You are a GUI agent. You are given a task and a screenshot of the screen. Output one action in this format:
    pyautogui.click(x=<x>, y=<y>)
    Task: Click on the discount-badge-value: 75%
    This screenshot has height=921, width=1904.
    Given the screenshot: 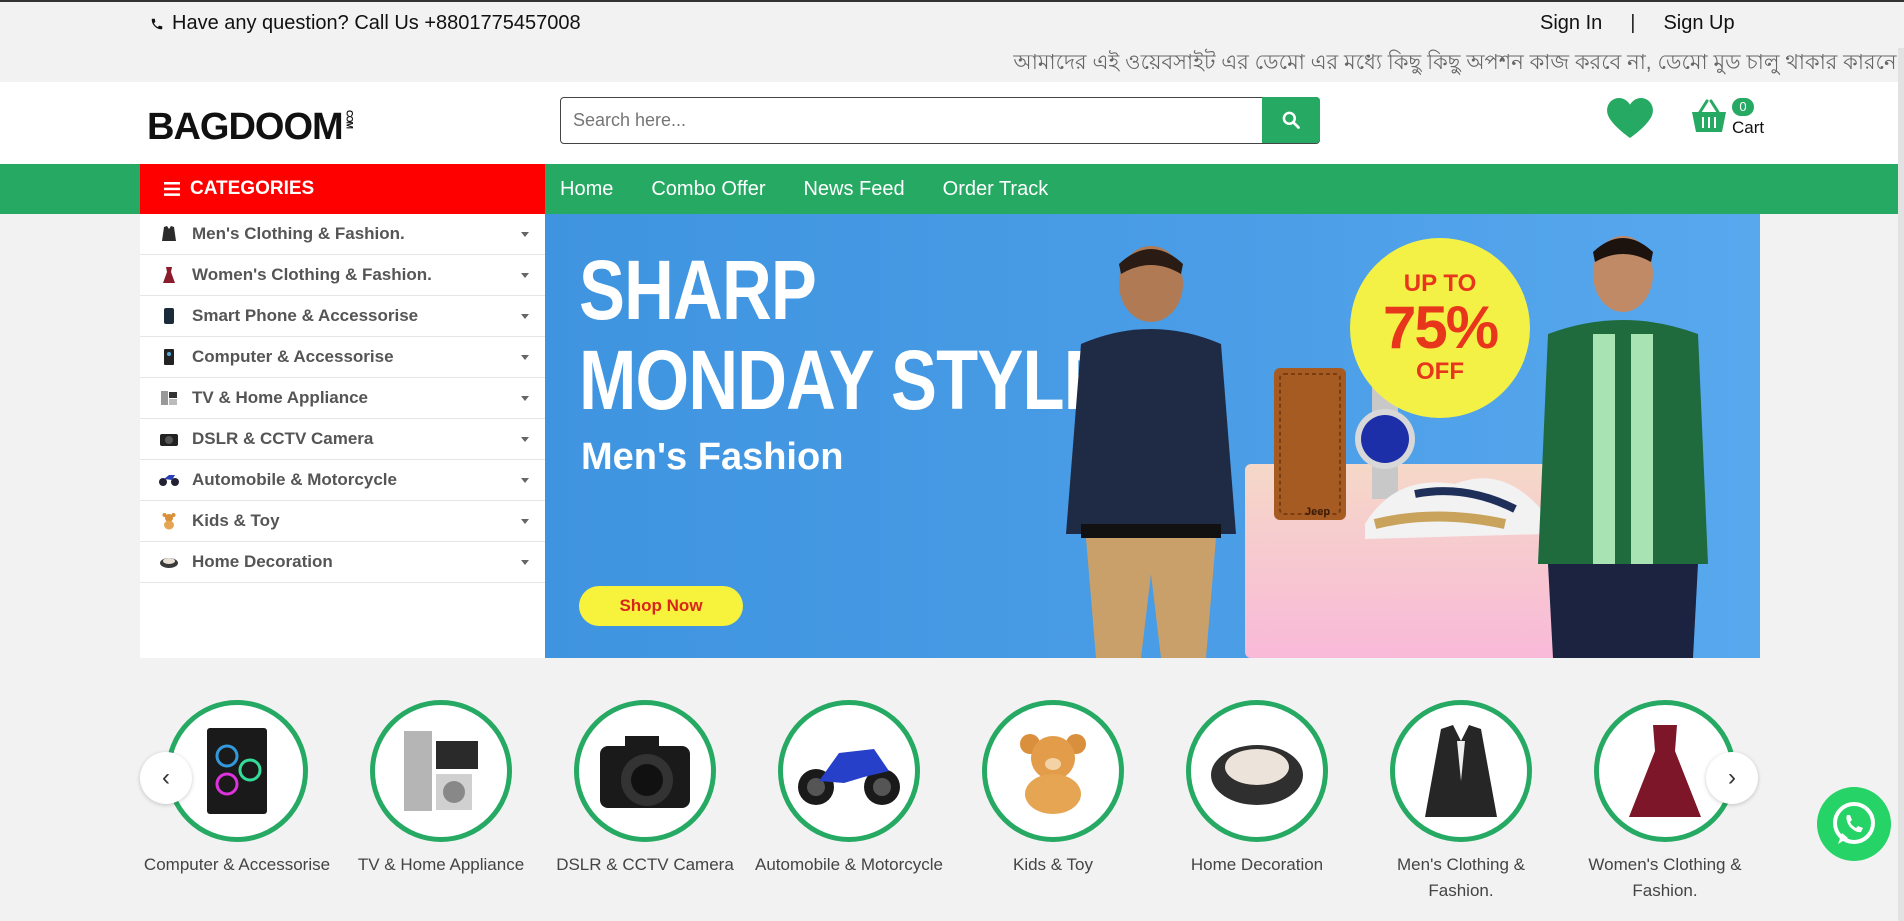 What is the action you would take?
    pyautogui.click(x=1440, y=327)
    